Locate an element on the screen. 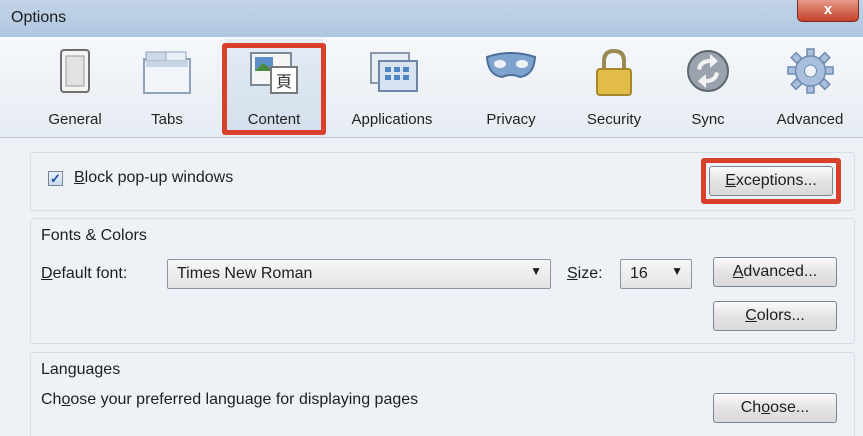 The width and height of the screenshot is (863, 436). gear-icon is located at coordinates (810, 71).